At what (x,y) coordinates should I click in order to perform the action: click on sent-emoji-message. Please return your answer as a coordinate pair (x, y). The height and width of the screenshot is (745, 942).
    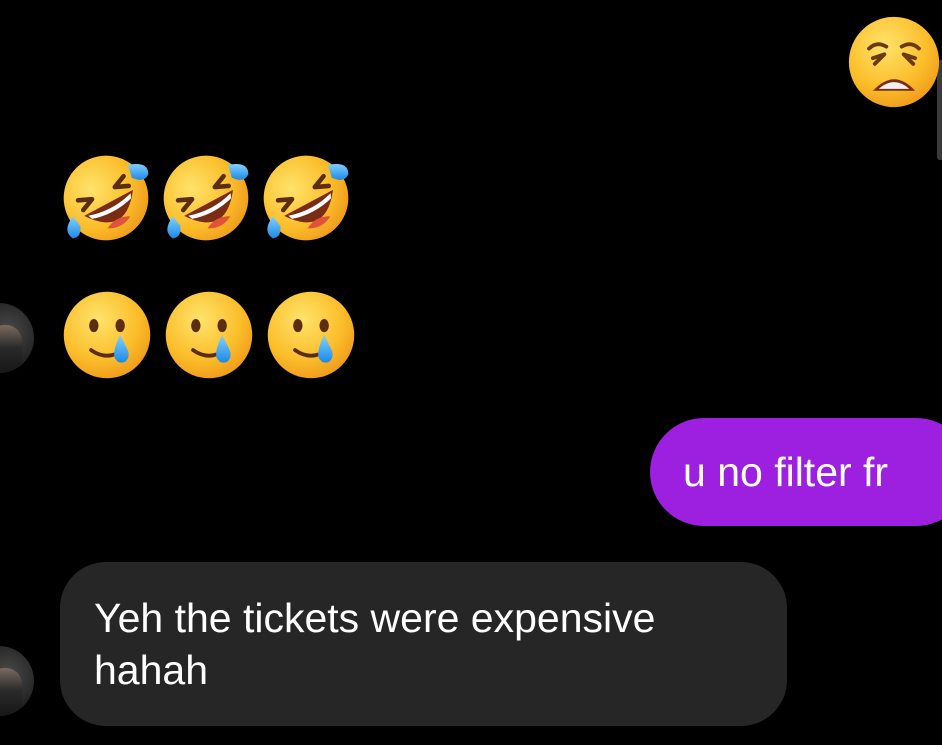
    Looking at the image, I should click on (894, 62).